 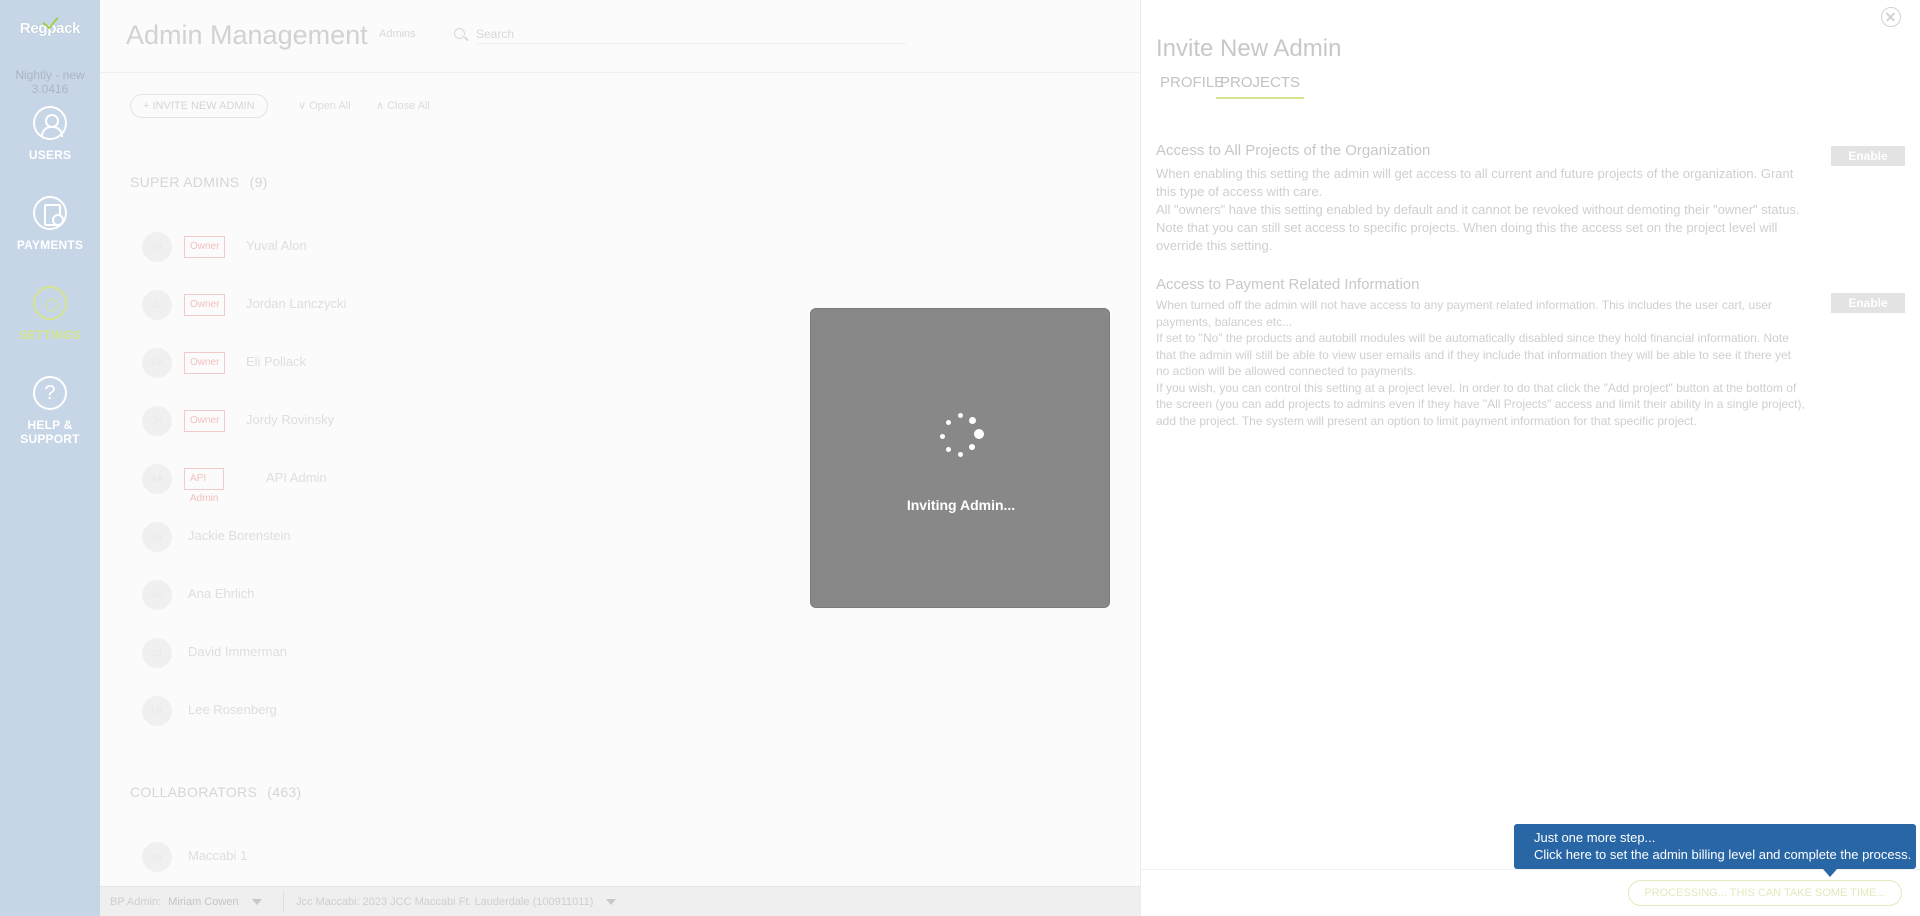 What do you see at coordinates (157, 479) in the screenshot?
I see `avatar: AA` at bounding box center [157, 479].